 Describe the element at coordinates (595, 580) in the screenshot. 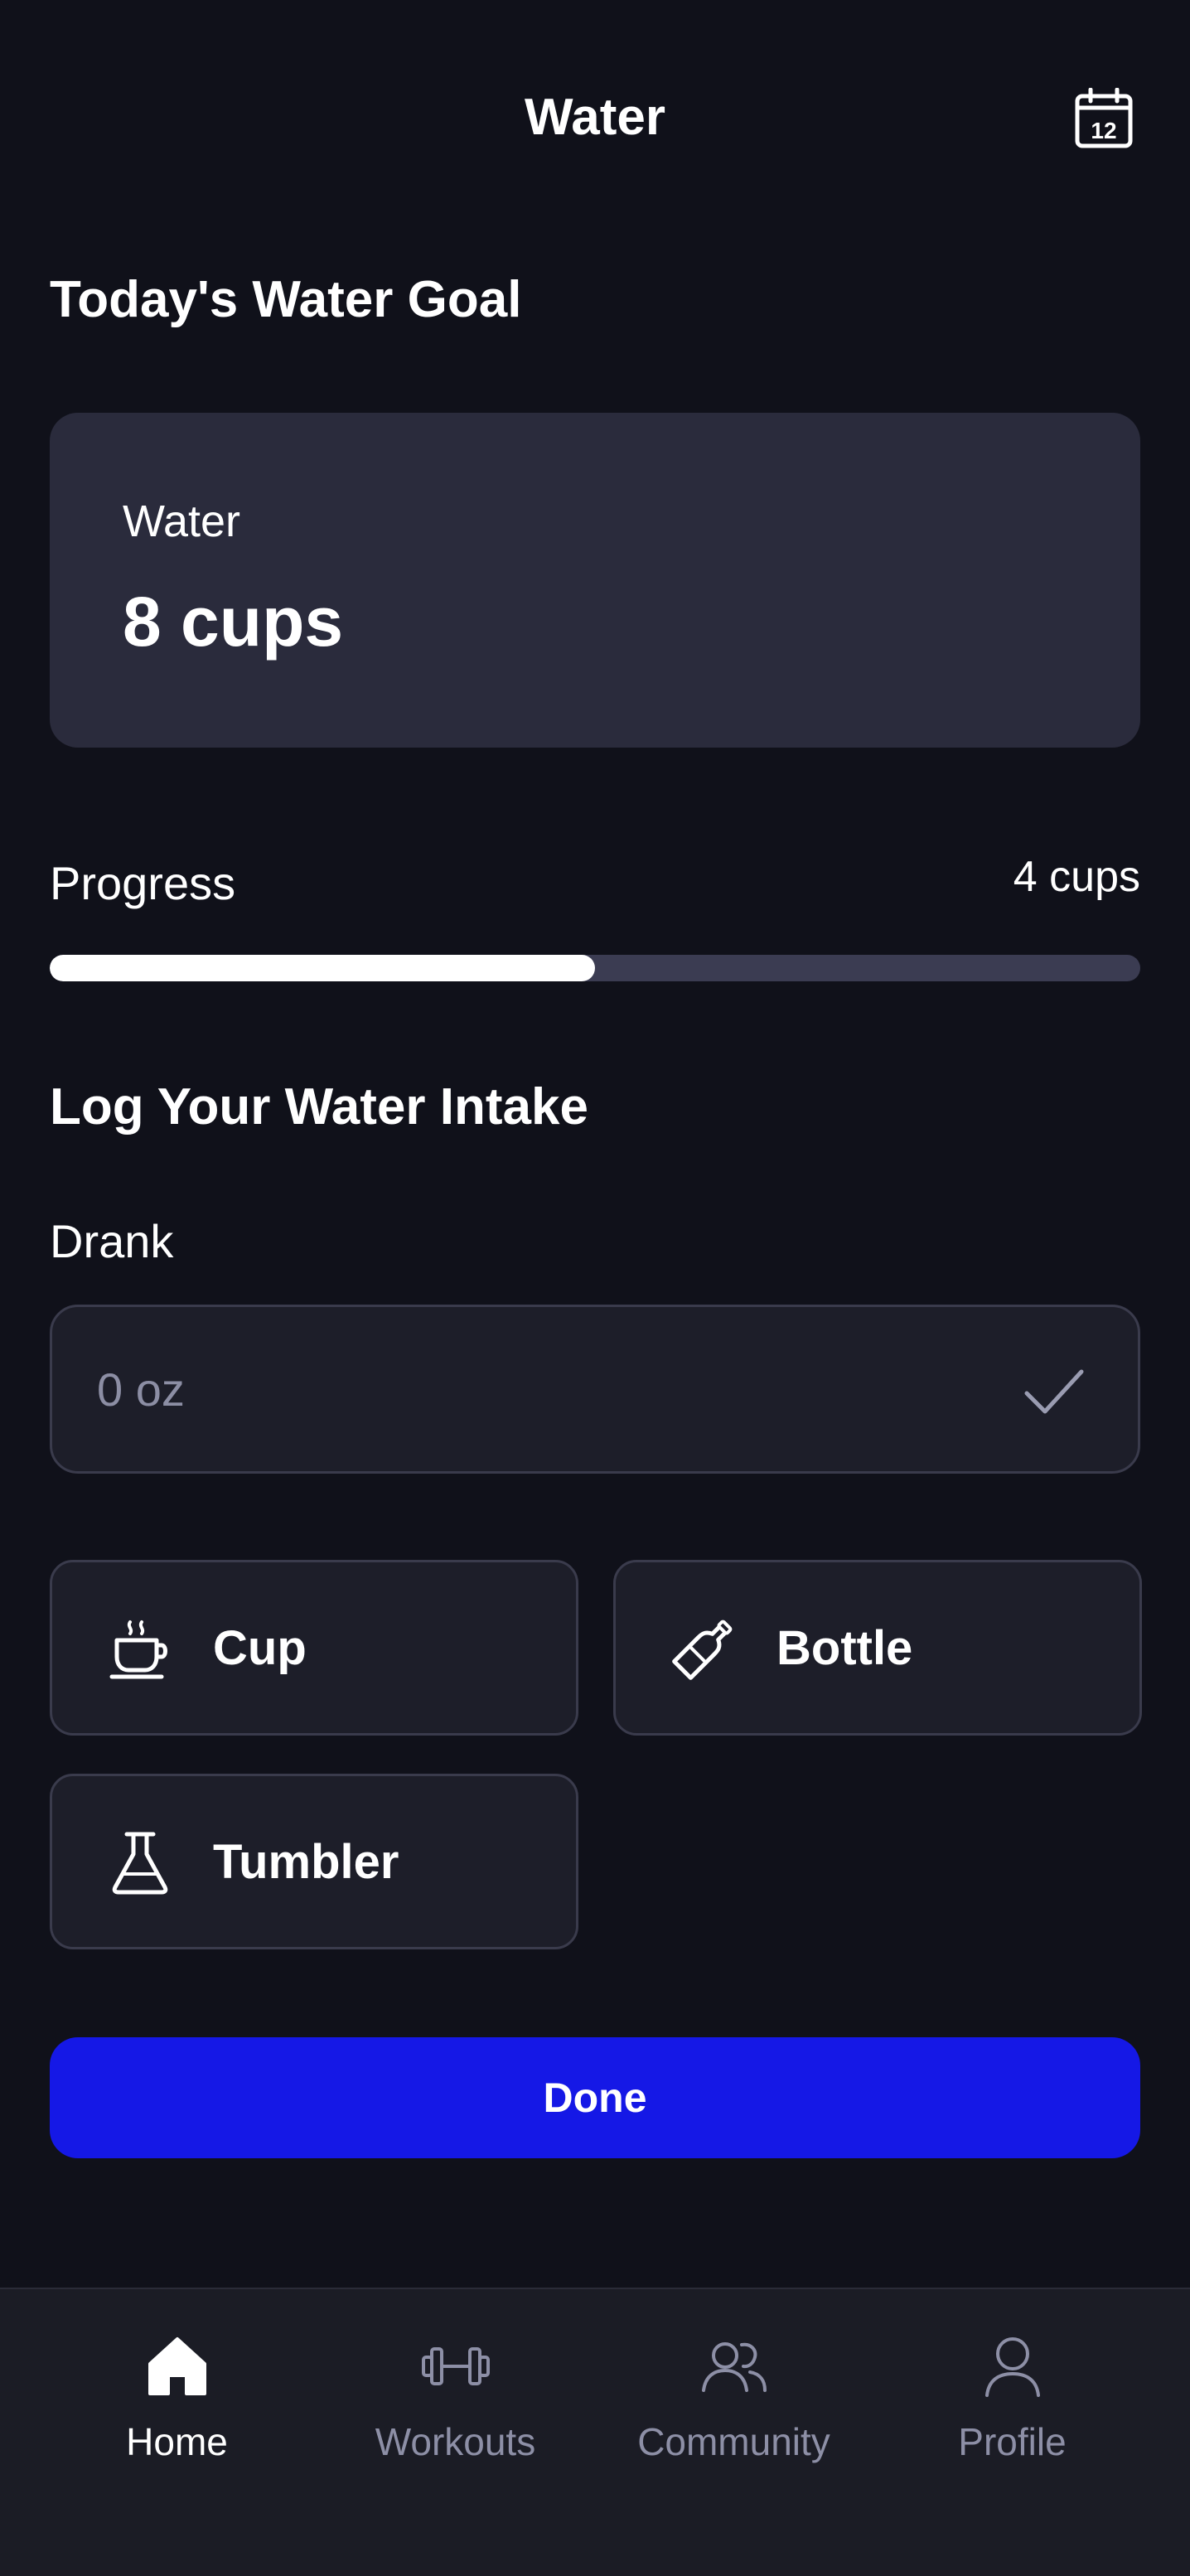

I see `goal-card: Water 8 cups` at that location.